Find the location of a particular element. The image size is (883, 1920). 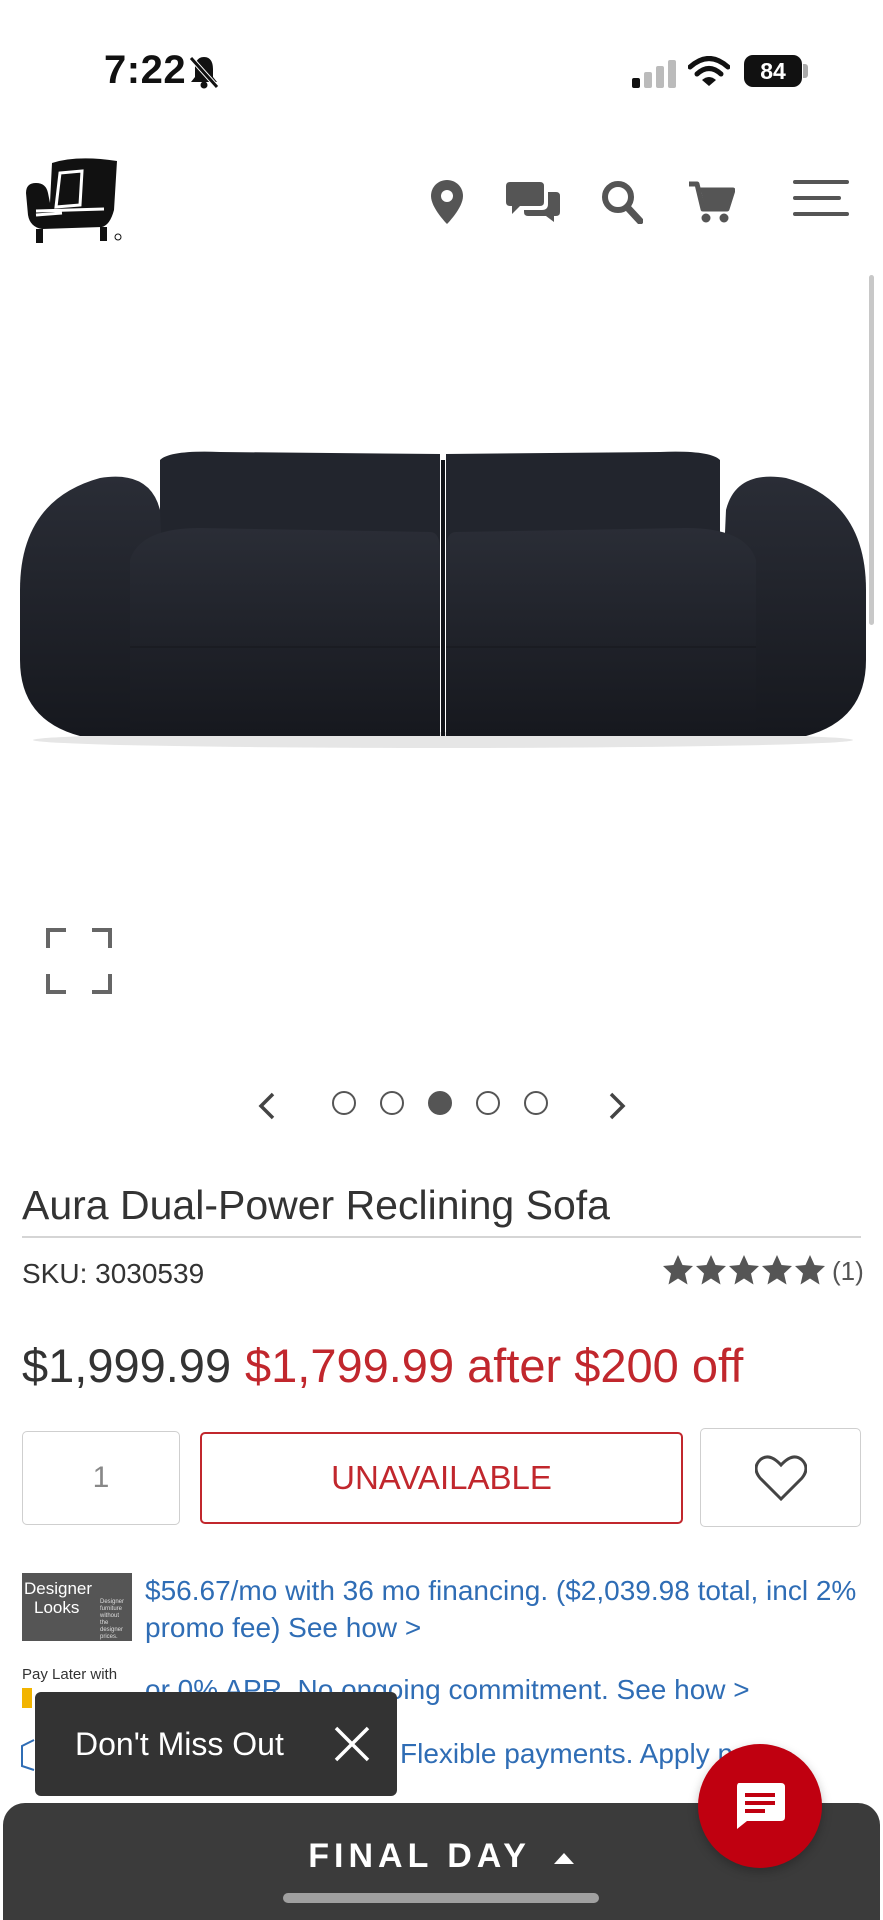

cart-icon is located at coordinates (712, 202).